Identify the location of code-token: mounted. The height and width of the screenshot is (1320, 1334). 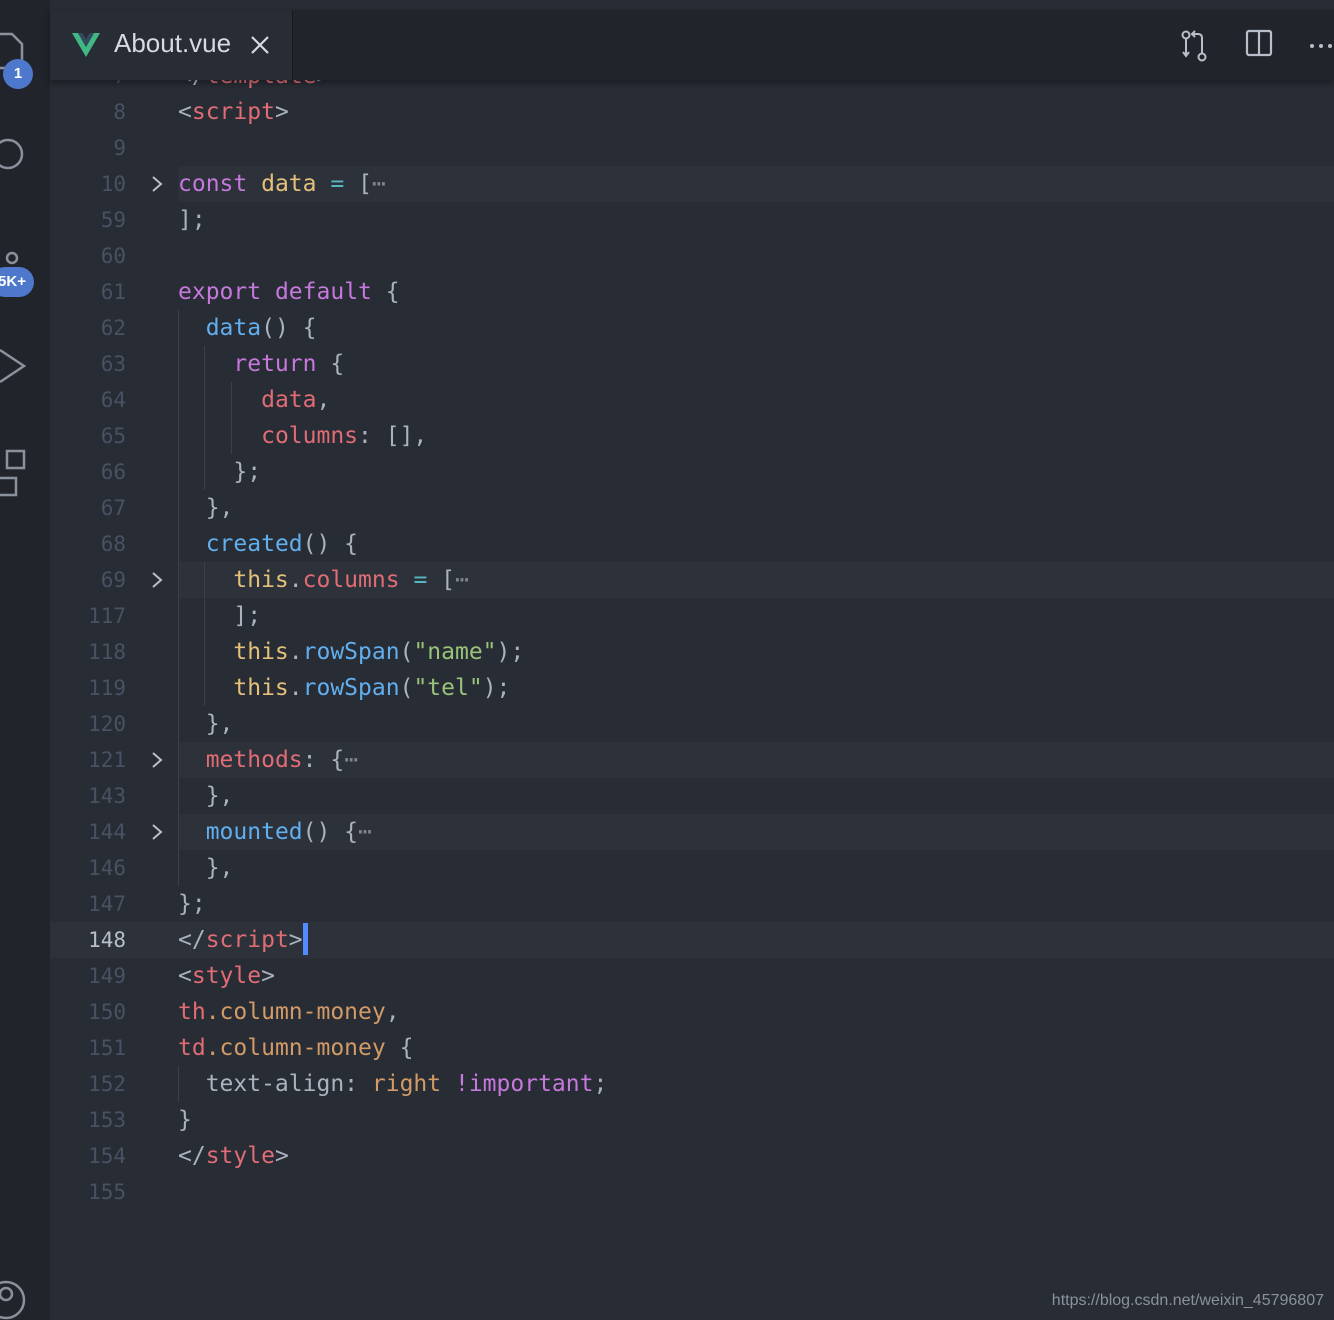
(254, 832).